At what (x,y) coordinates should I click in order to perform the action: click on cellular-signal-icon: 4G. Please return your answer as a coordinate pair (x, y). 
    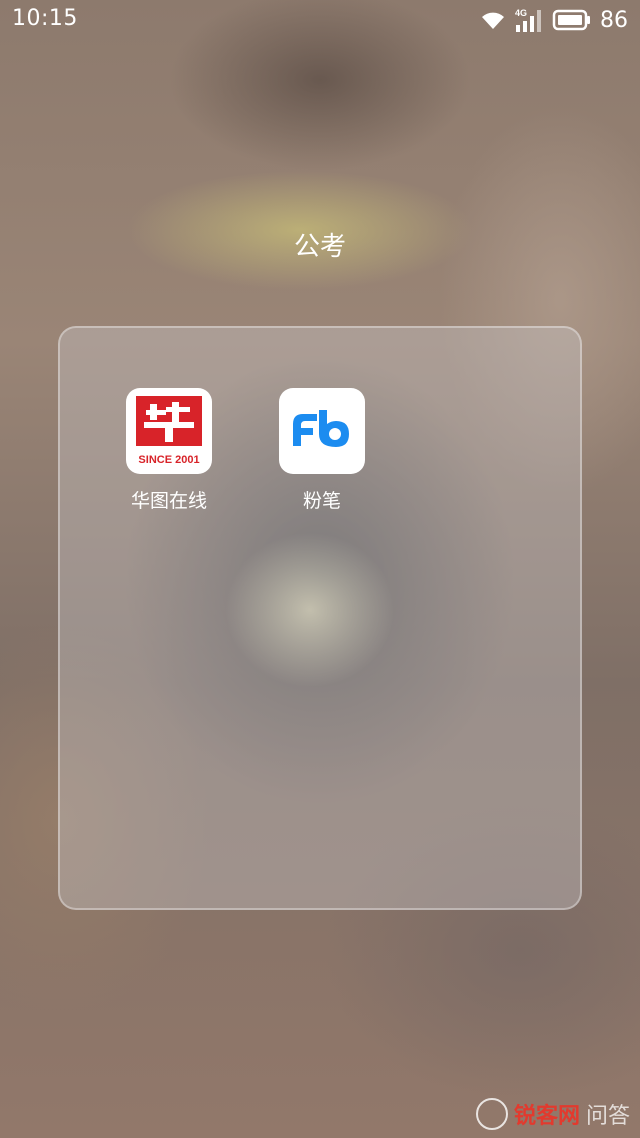
    Looking at the image, I should click on (529, 20).